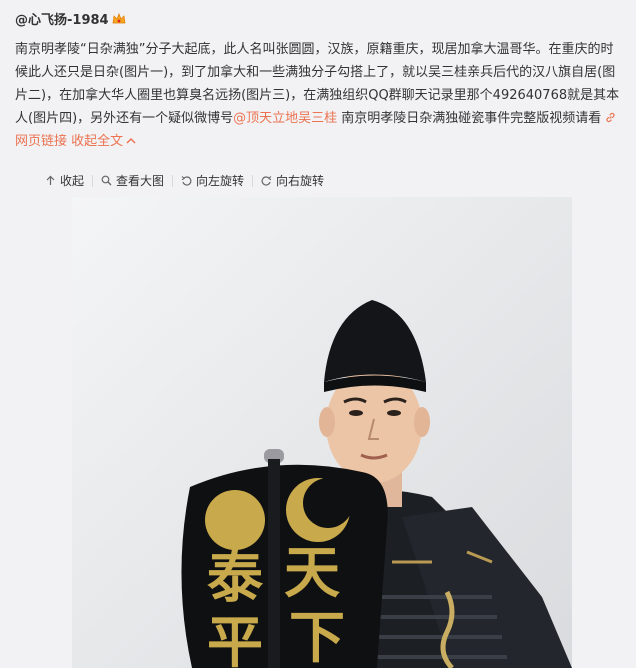 The height and width of the screenshot is (668, 636). Describe the element at coordinates (106, 180) in the screenshot. I see `magnifier-icon` at that location.